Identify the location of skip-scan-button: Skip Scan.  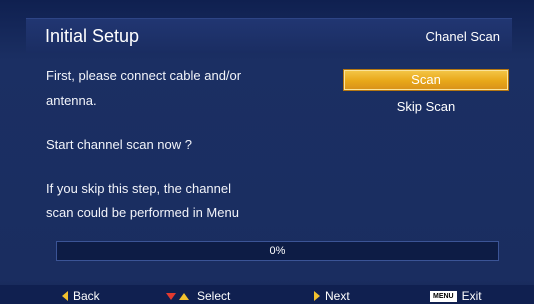
(426, 107).